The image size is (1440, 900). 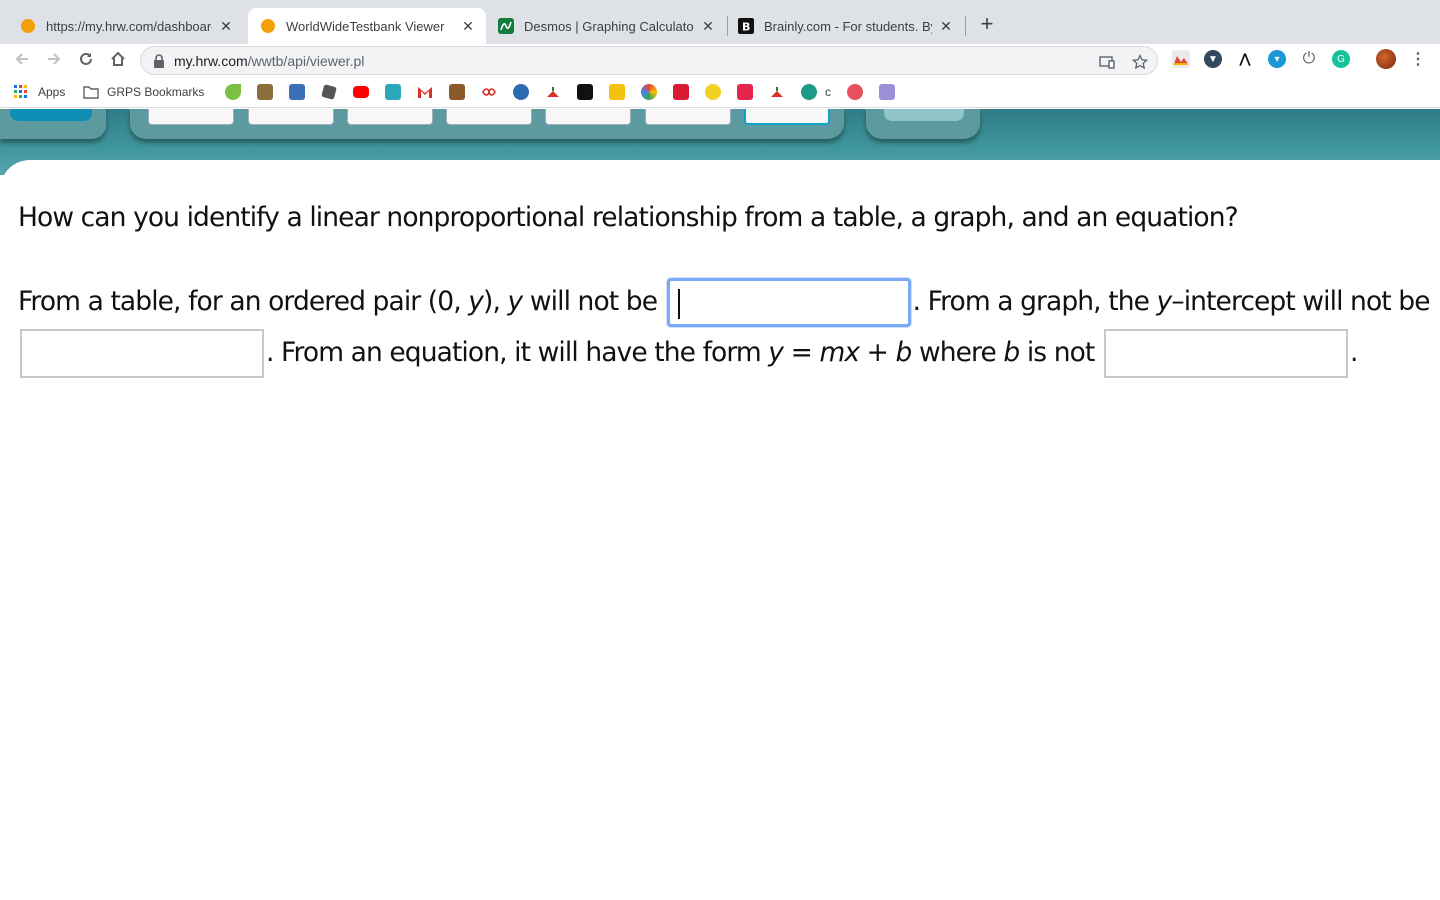 What do you see at coordinates (887, 92) in the screenshot?
I see `mw-icon` at bounding box center [887, 92].